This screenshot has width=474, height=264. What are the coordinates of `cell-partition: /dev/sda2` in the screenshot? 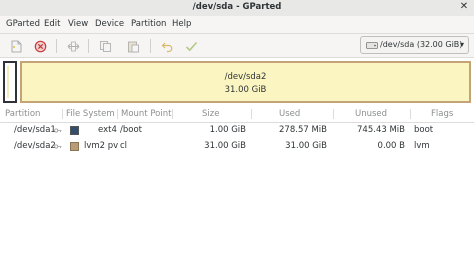 It's located at (35, 146).